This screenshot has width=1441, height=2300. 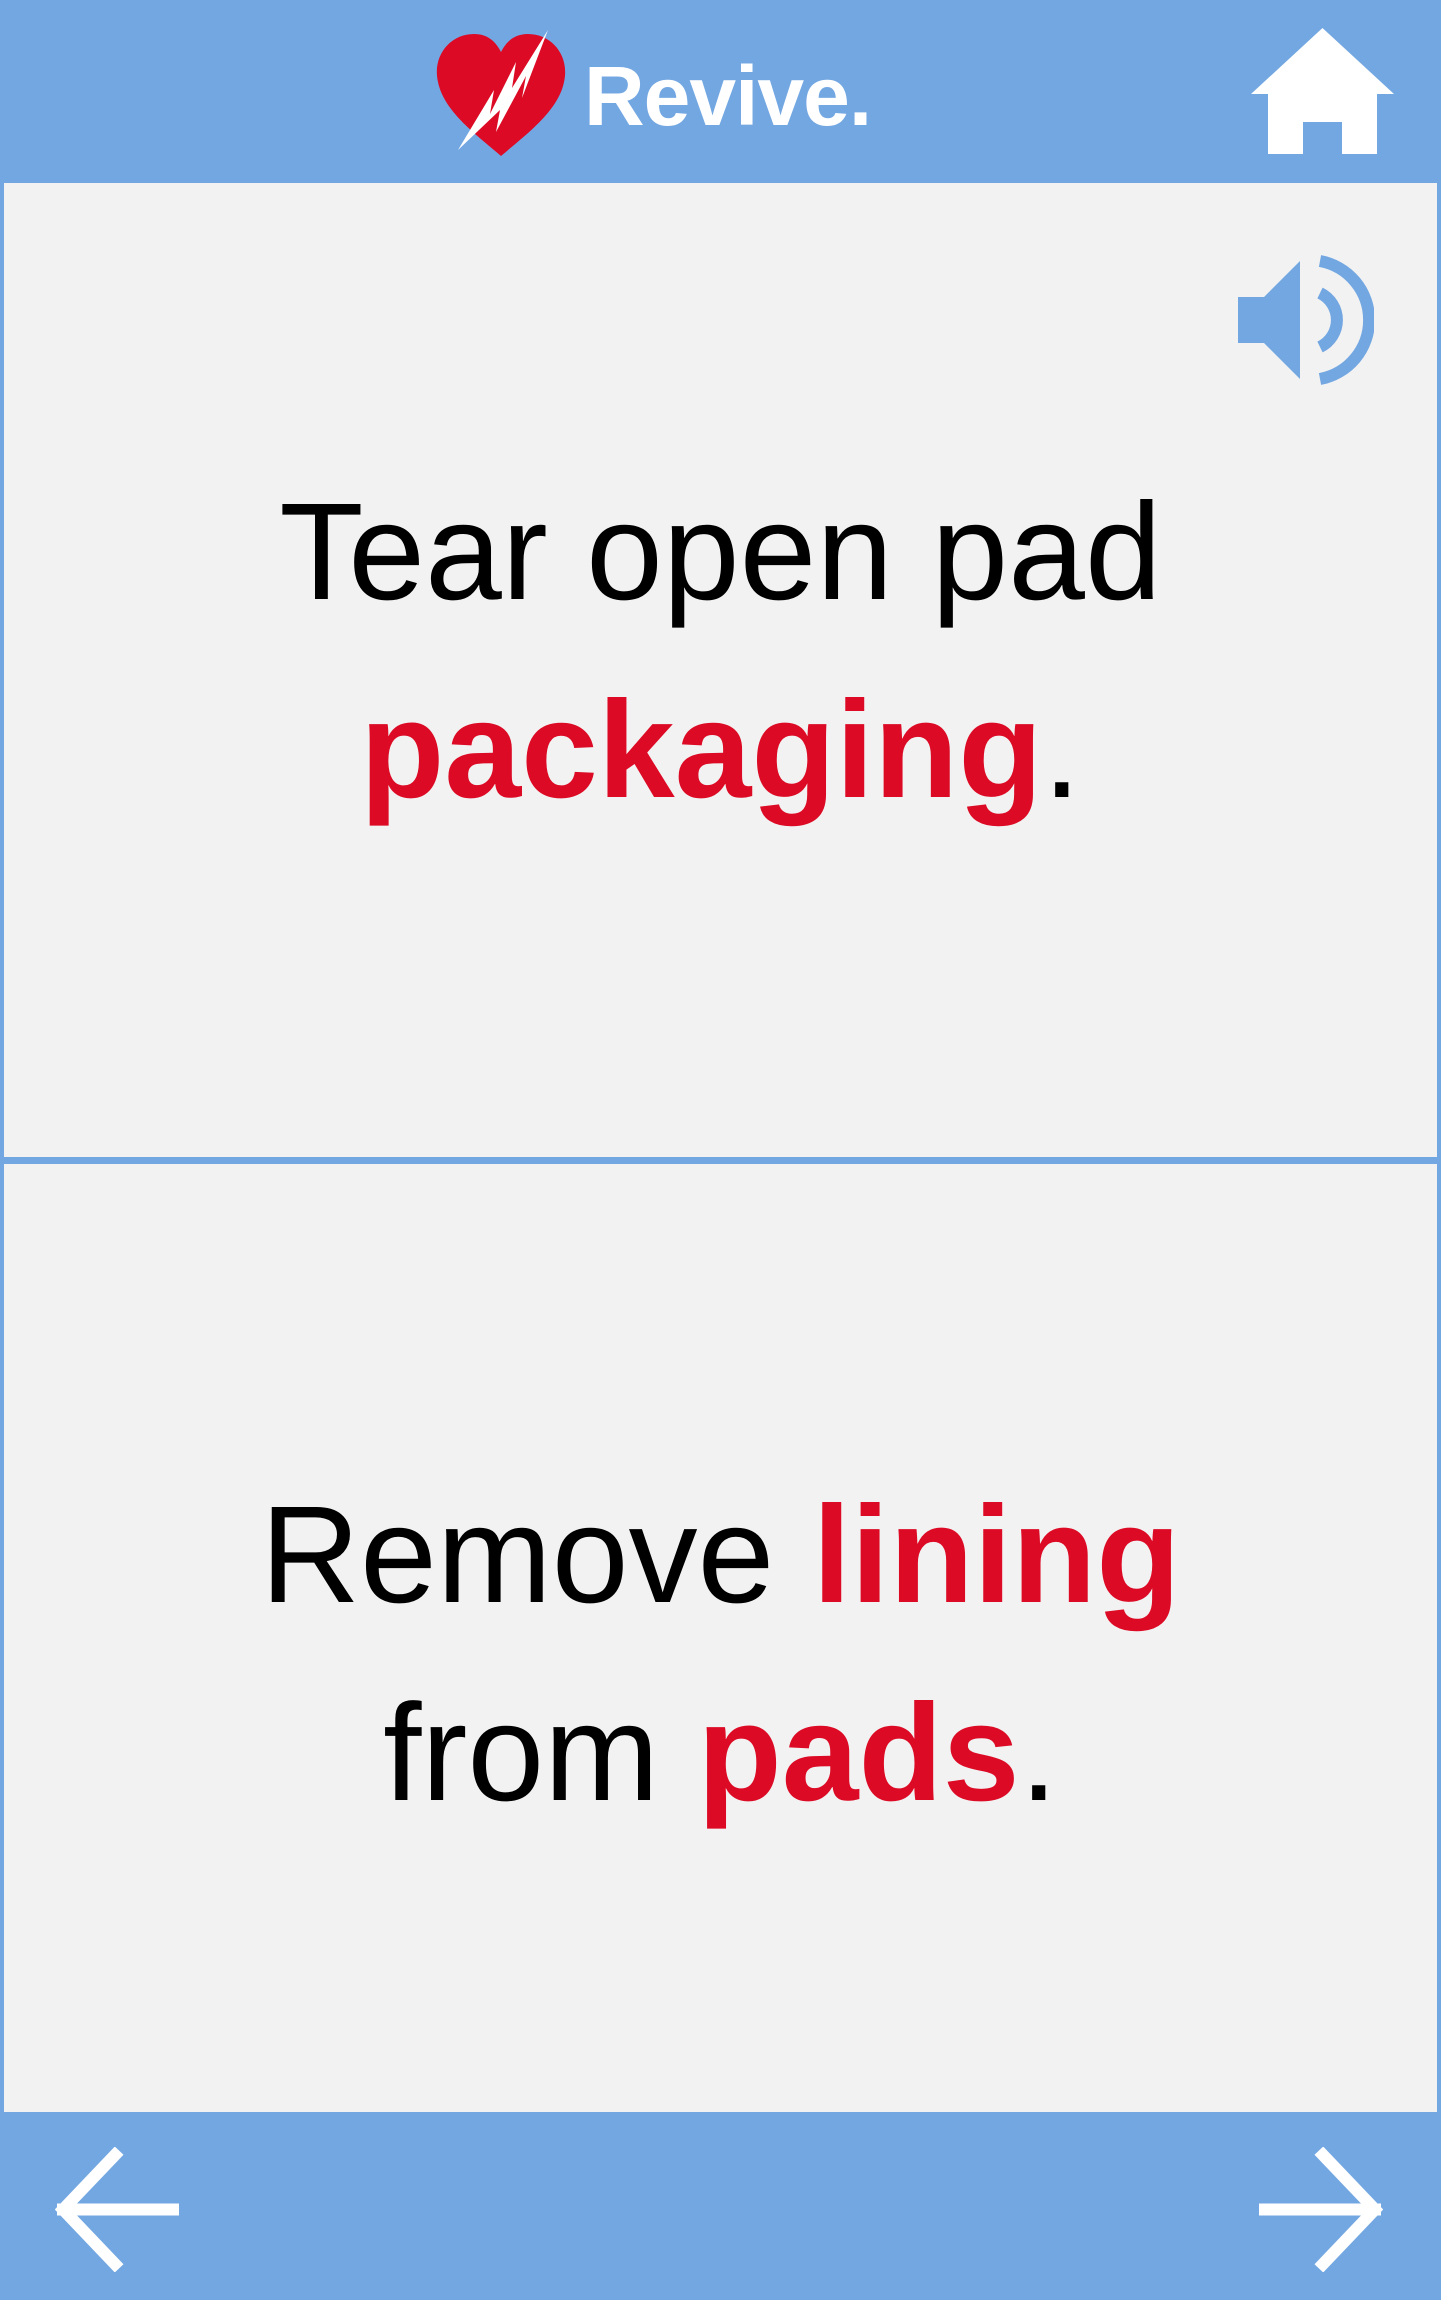 I want to click on highlight-word: lining, so click(x=996, y=1555).